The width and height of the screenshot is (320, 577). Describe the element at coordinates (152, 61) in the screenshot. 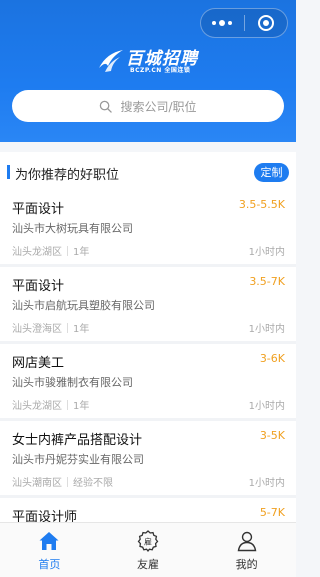

I see `app-logo: 百城招聘 BCZP.CN 全国连锁` at that location.